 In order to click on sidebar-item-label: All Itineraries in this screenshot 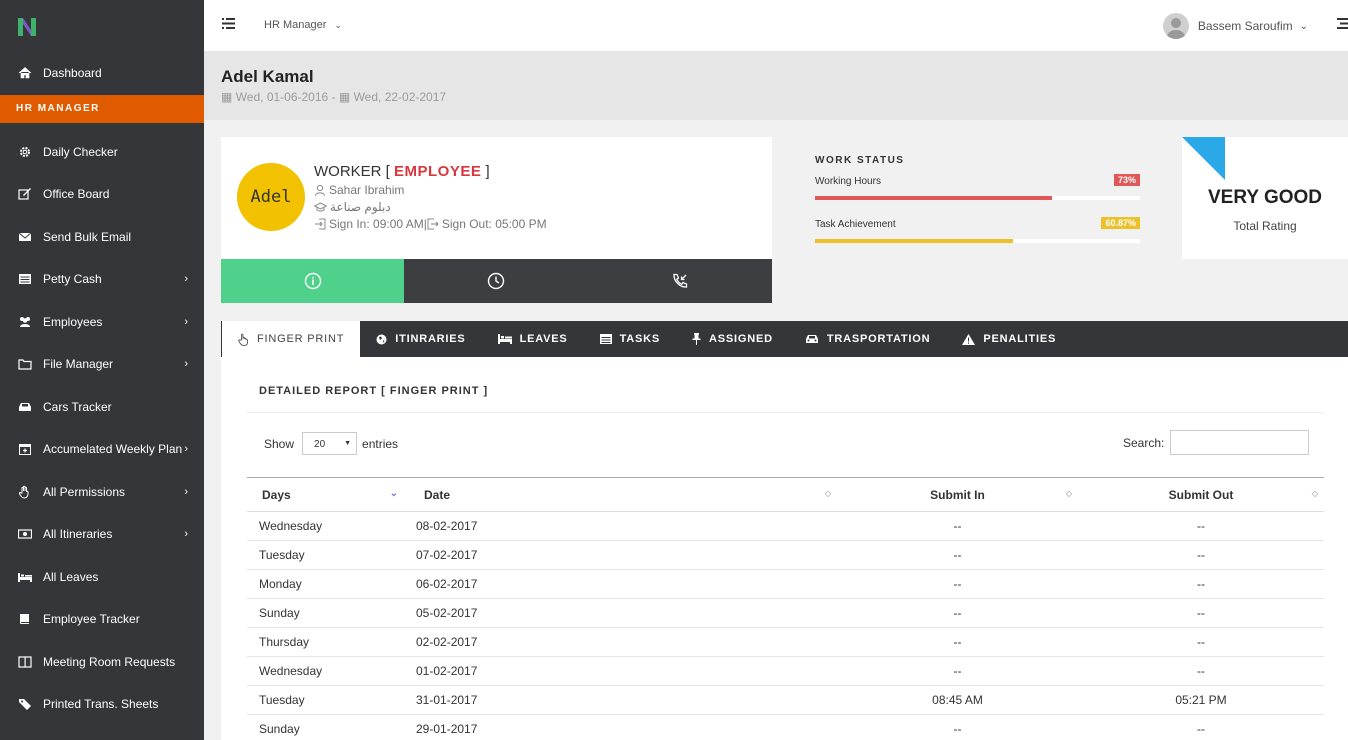, I will do `click(78, 534)`.